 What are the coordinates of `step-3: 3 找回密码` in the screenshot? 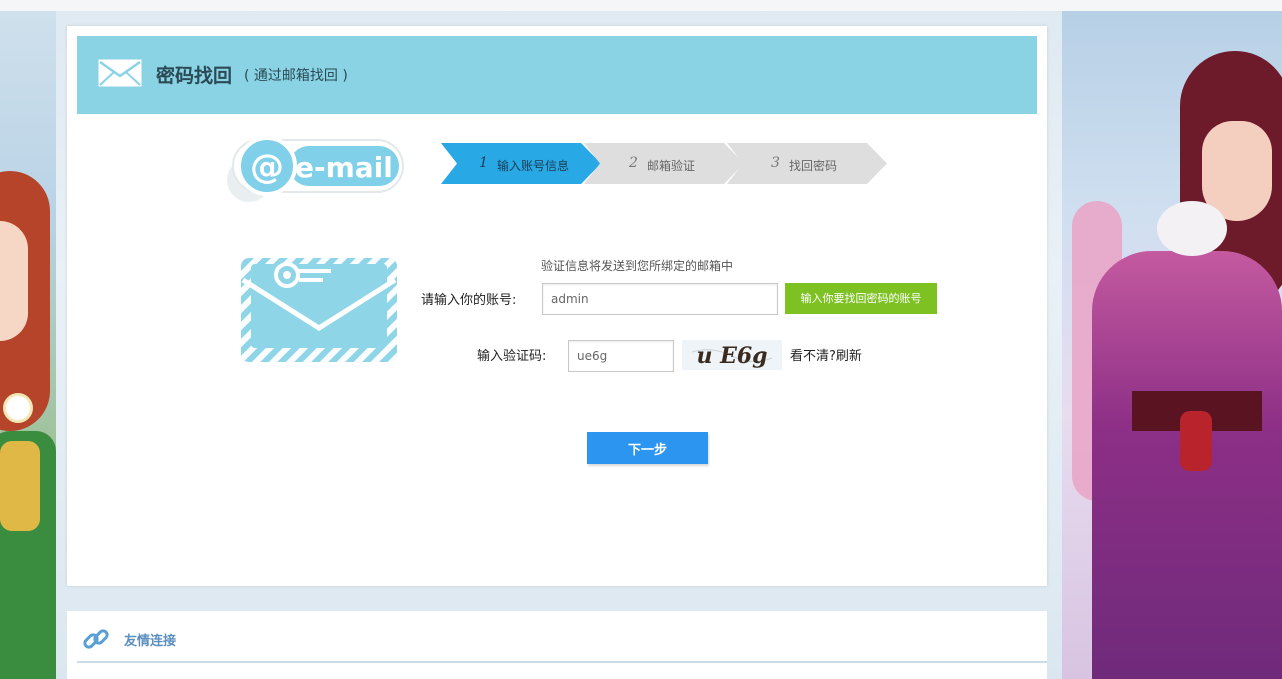 It's located at (807, 163).